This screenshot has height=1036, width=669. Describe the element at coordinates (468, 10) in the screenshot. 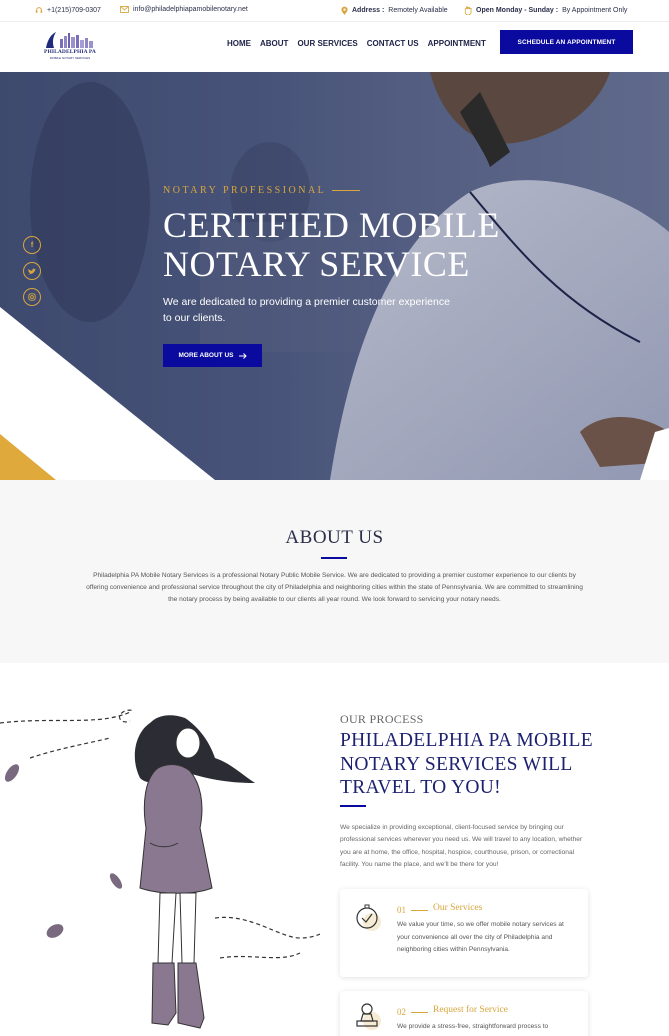

I see `hand-icon` at that location.